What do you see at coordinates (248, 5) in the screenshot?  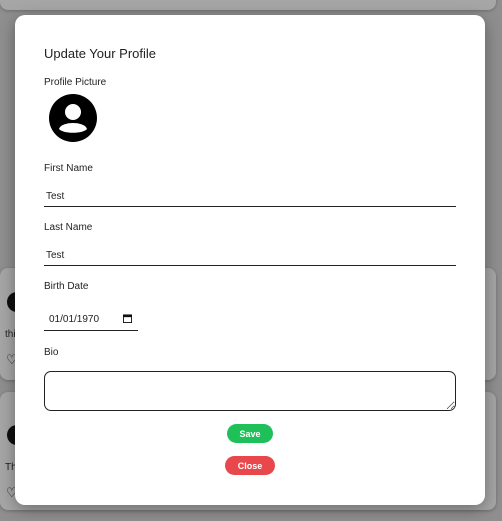 I see `background-post-card` at bounding box center [248, 5].